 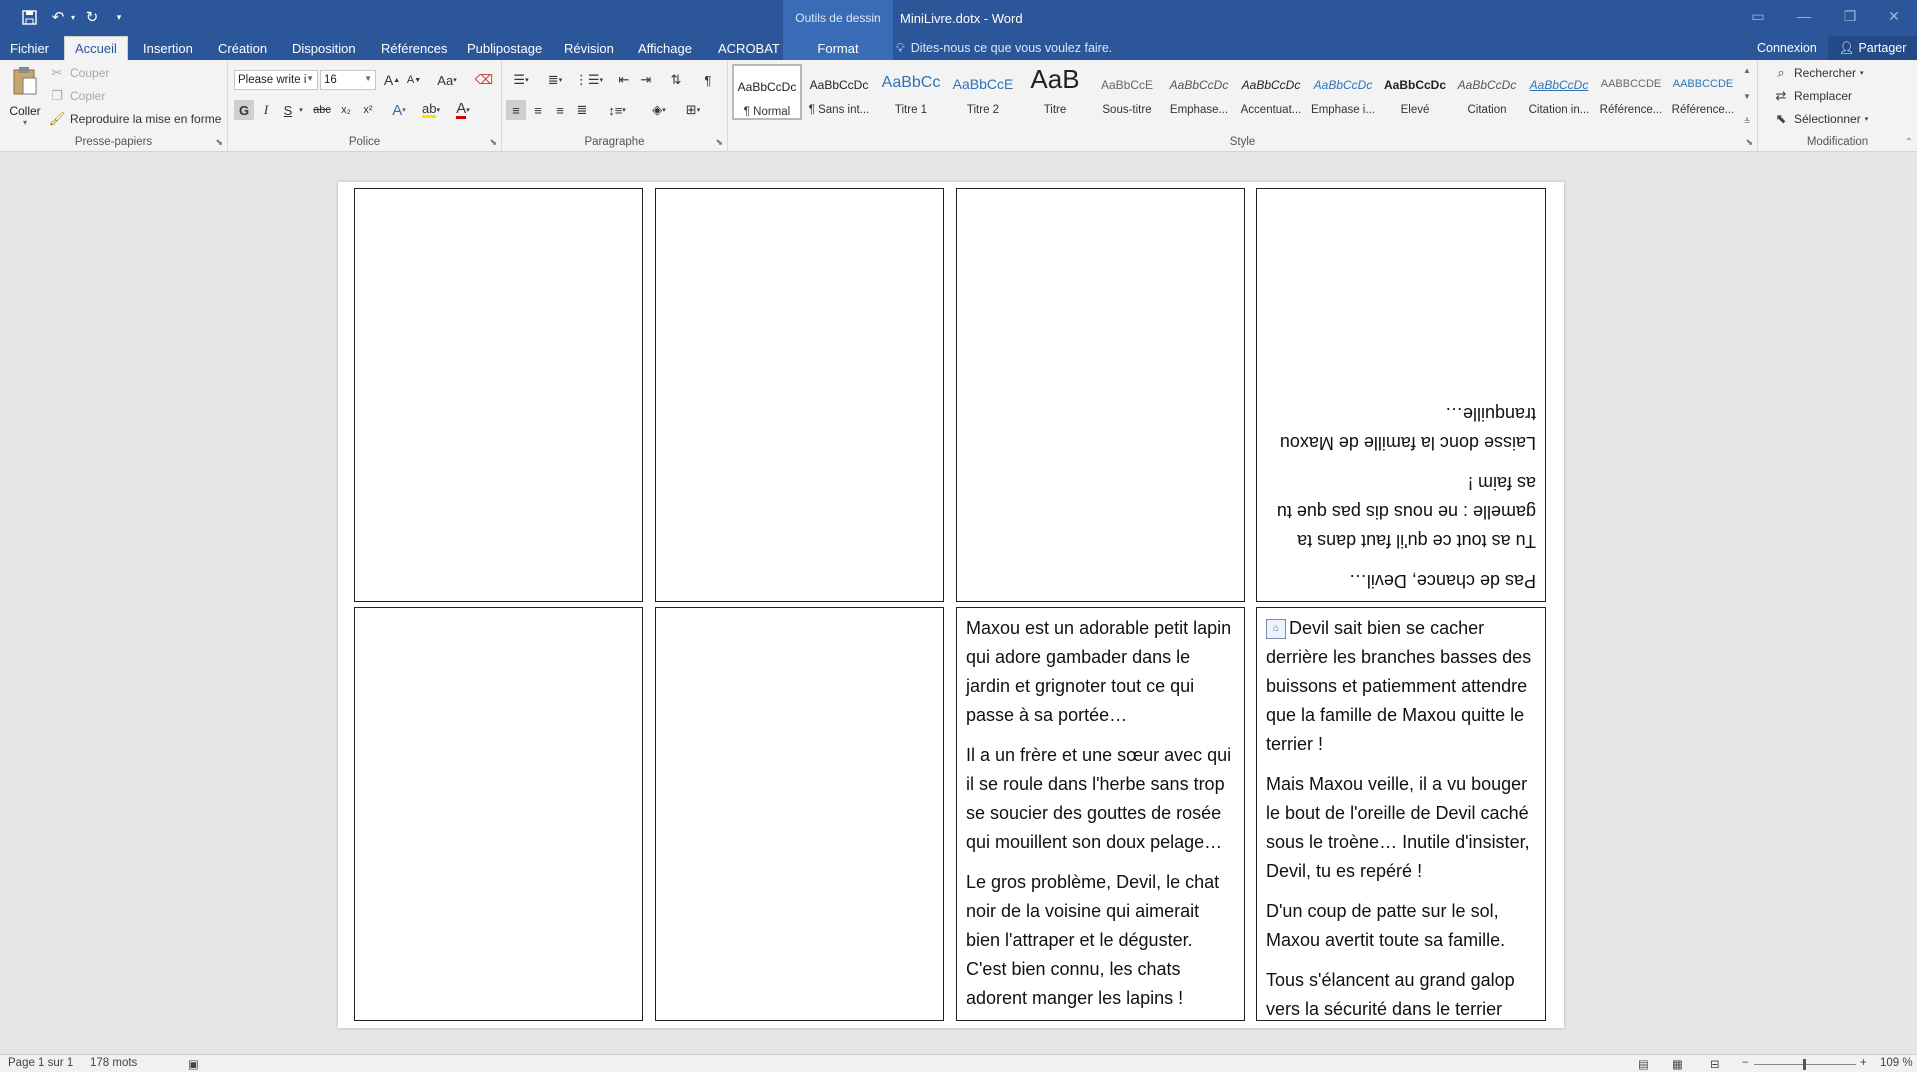 What do you see at coordinates (589, 80) in the screenshot?
I see `multilevel-list-icon: ⋮☰ ▾` at bounding box center [589, 80].